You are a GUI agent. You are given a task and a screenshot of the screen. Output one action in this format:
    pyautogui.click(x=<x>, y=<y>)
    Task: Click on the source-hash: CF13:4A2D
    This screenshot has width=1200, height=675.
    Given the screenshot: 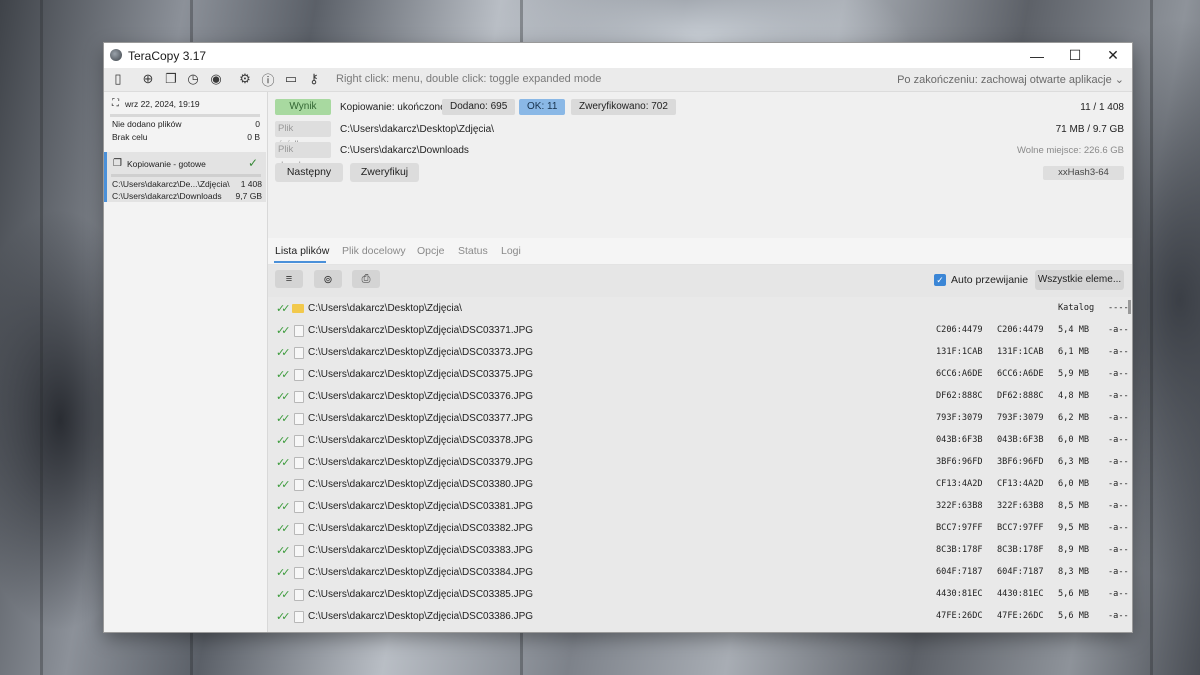 What is the action you would take?
    pyautogui.click(x=959, y=484)
    